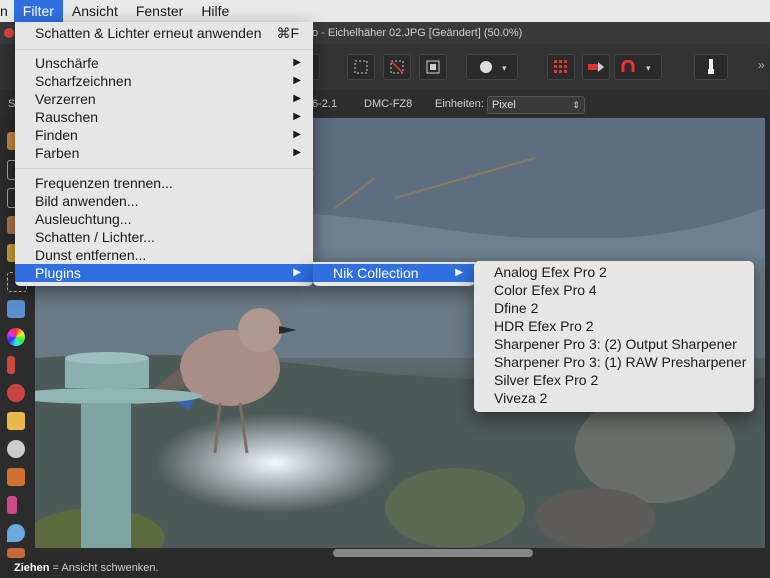 The height and width of the screenshot is (578, 770). What do you see at coordinates (67, 63) in the screenshot?
I see `menu-item-label: Unschärfe` at bounding box center [67, 63].